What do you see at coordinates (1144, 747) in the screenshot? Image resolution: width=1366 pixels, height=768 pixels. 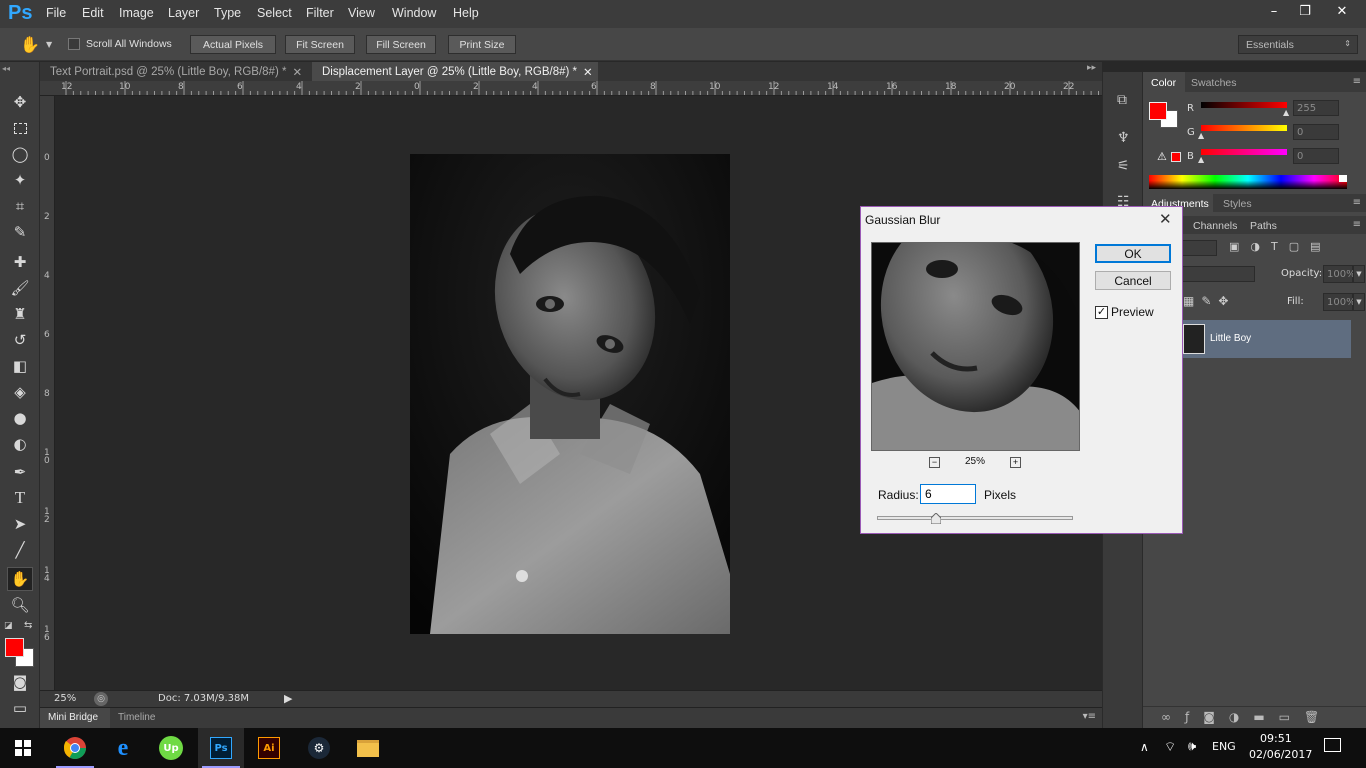 I see `show-hidden-icons-chevron: ∧` at bounding box center [1144, 747].